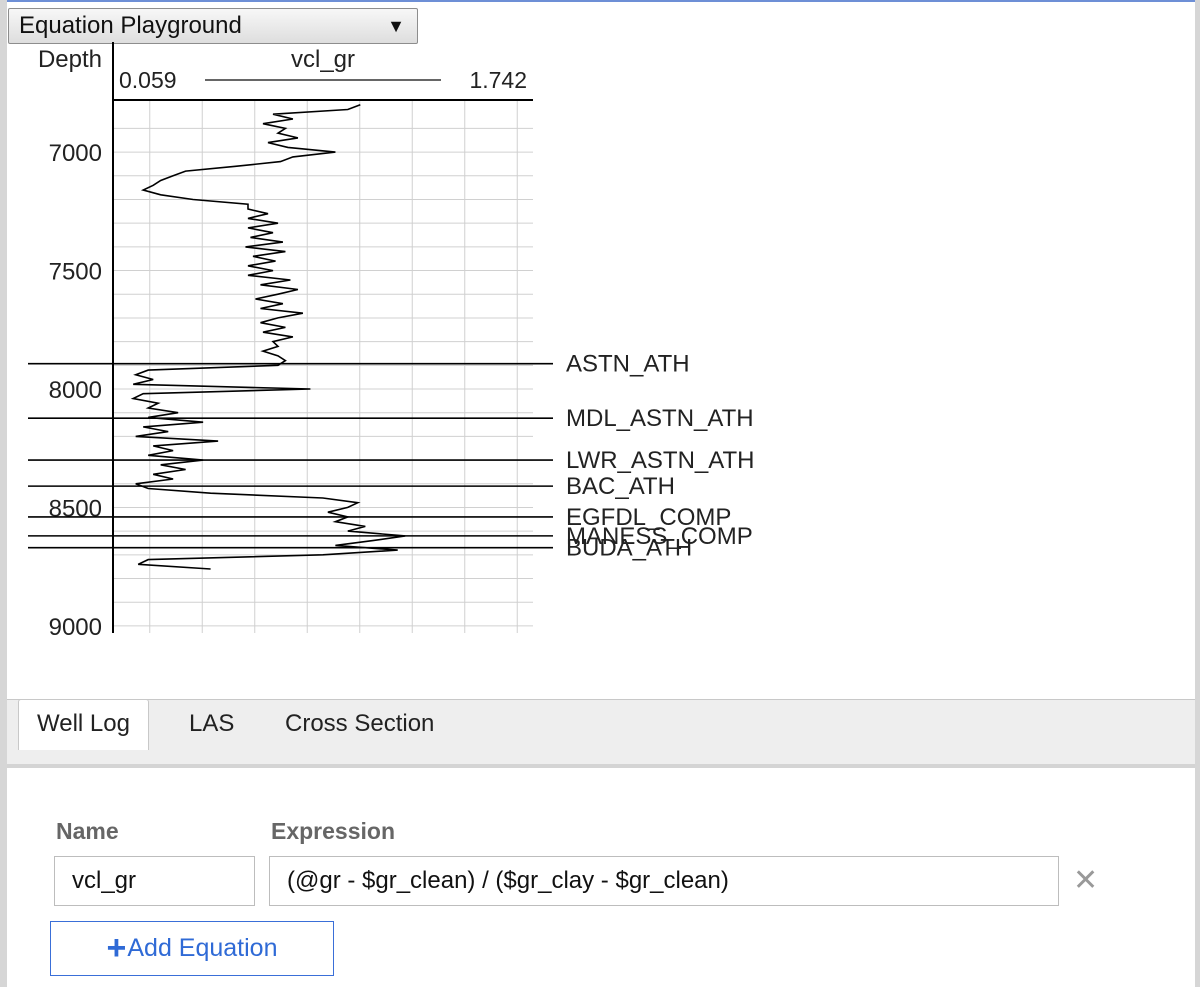 The height and width of the screenshot is (987, 1200). Describe the element at coordinates (660, 460) in the screenshot. I see `formation-top-label: LWR_ASTN_ATH` at that location.